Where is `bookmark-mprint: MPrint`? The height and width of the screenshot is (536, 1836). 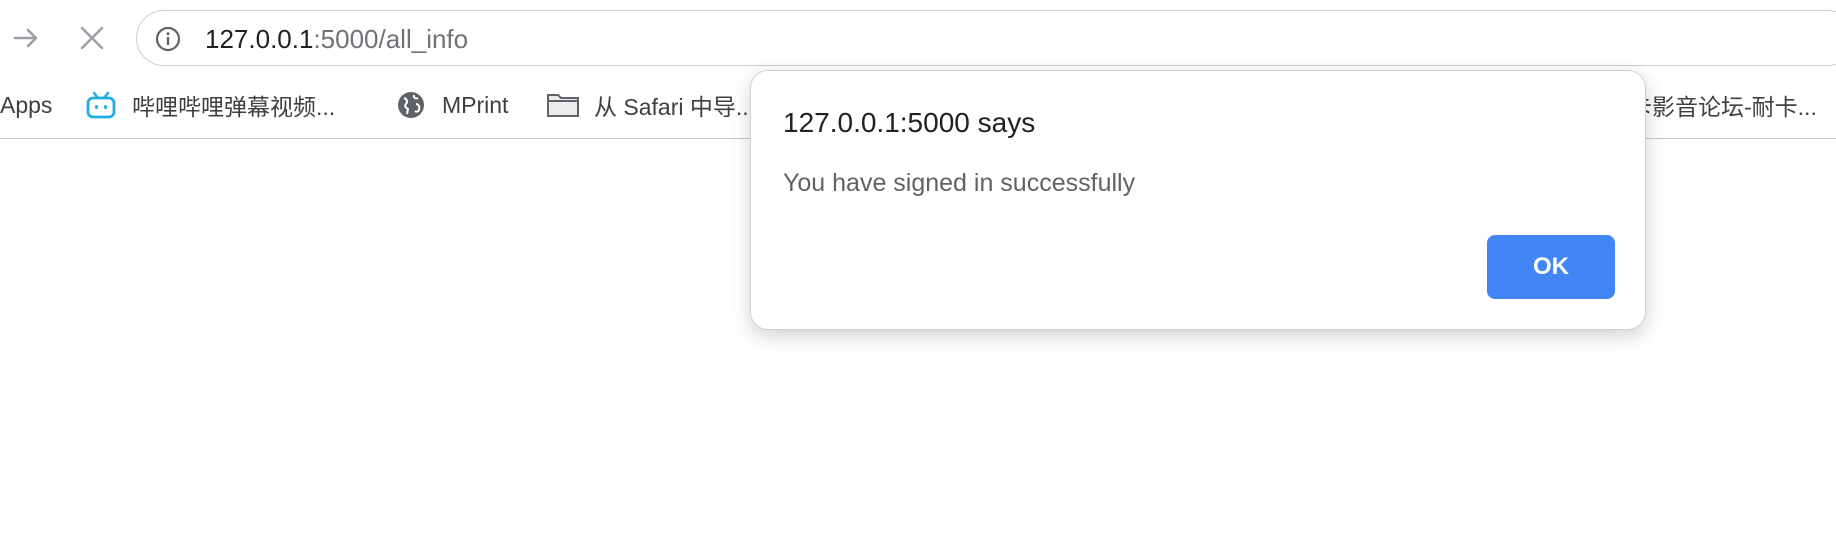
bookmark-mprint: MPrint is located at coordinates (451, 105).